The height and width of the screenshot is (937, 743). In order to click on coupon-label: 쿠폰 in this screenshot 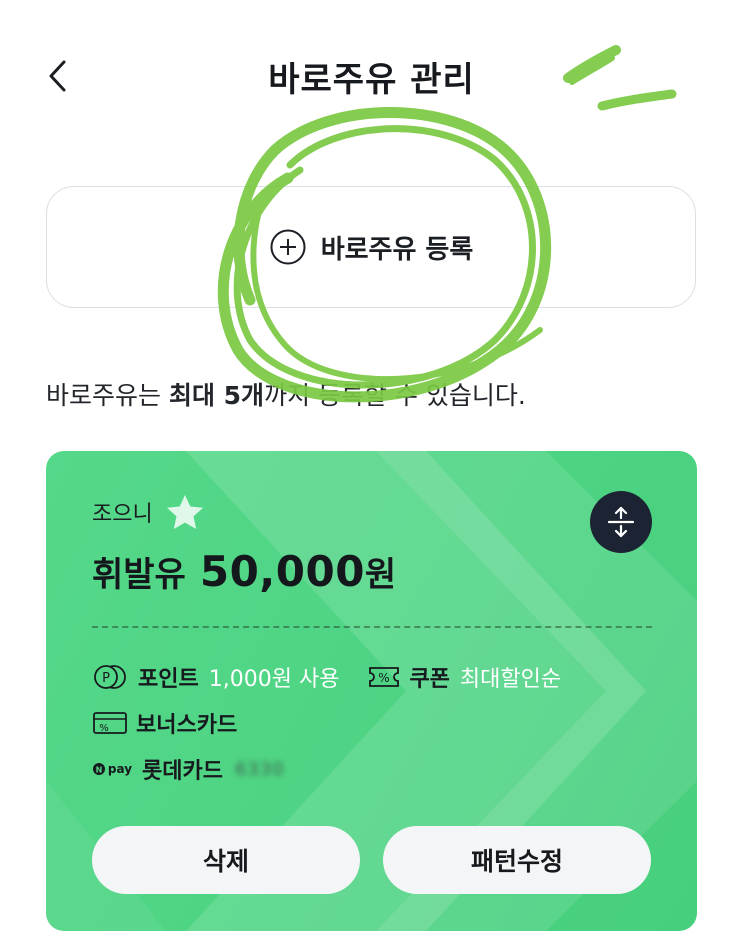, I will do `click(429, 679)`.